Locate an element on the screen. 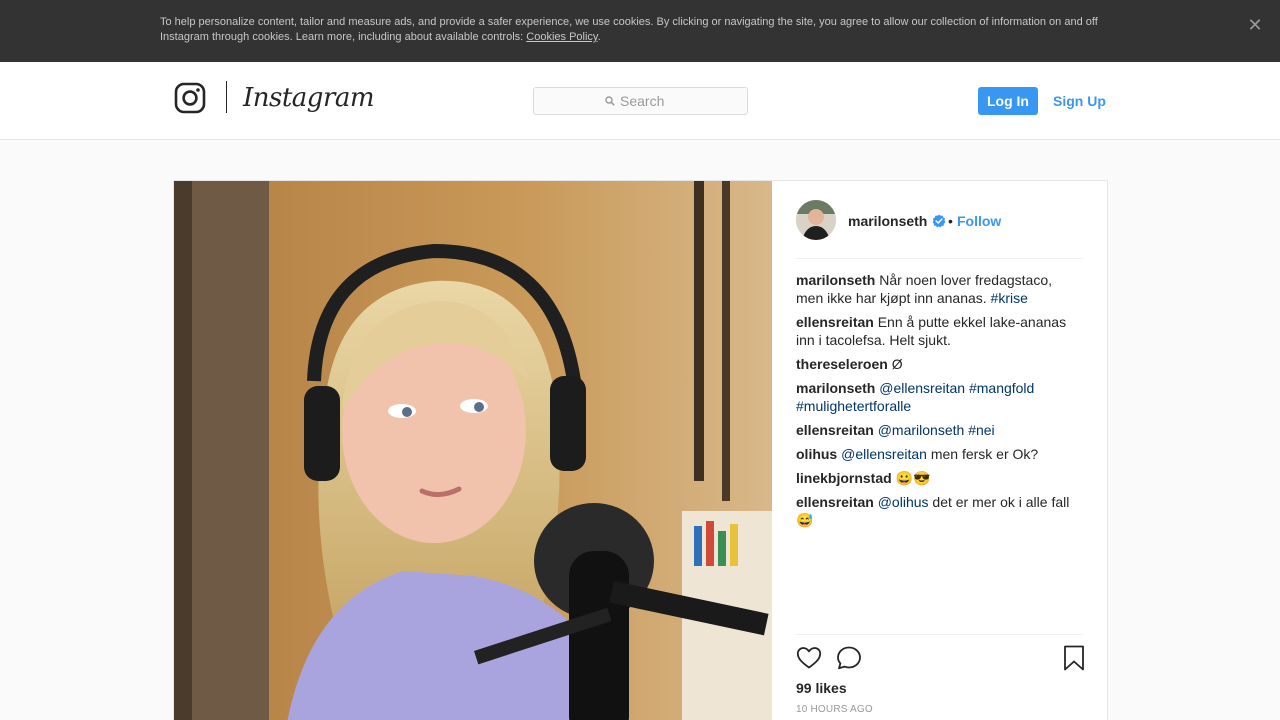 This screenshot has height=720, width=1280. search-icon is located at coordinates (610, 101).